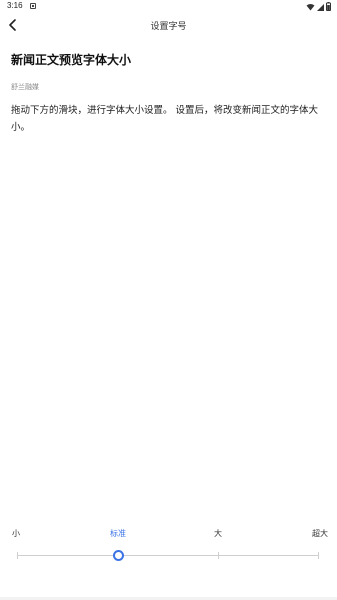 This screenshot has width=337, height=600. What do you see at coordinates (310, 6) in the screenshot?
I see `wifi-icon` at bounding box center [310, 6].